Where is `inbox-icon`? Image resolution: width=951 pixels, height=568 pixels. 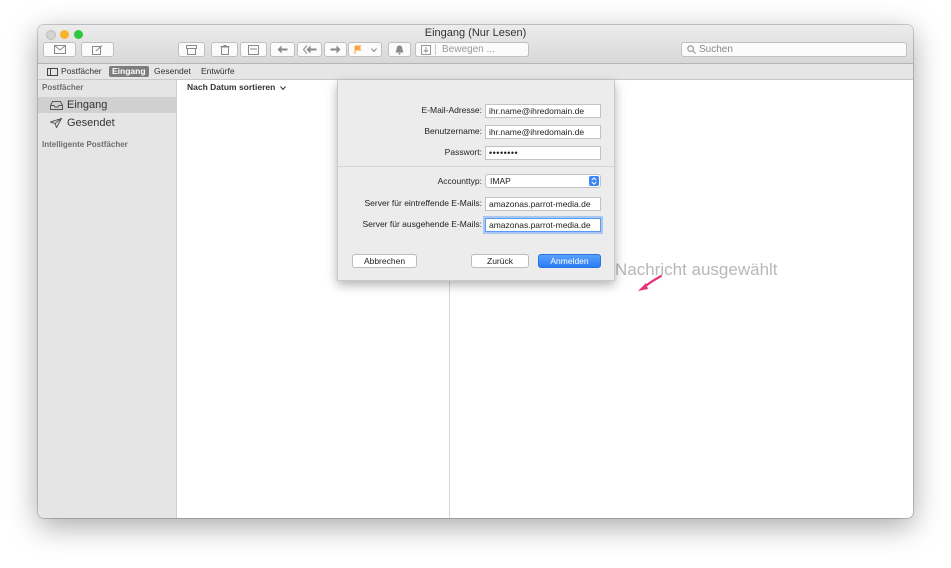 inbox-icon is located at coordinates (56, 105).